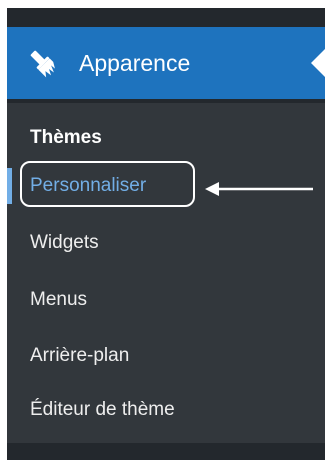  Describe the element at coordinates (318, 63) in the screenshot. I see `current-menu-notch` at that location.